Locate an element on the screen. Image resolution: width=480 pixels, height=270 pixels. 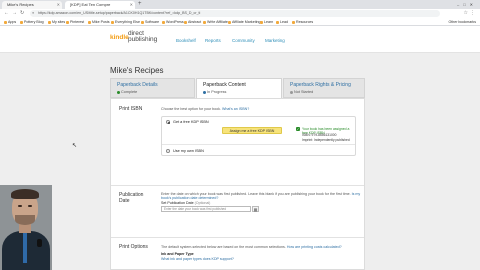
bookmark-item: Apps is located at coordinates (10, 22).